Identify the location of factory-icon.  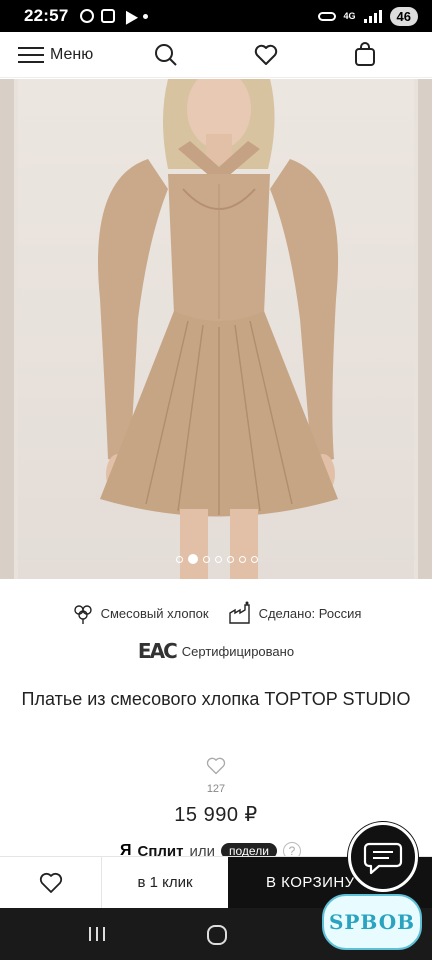
(239, 612).